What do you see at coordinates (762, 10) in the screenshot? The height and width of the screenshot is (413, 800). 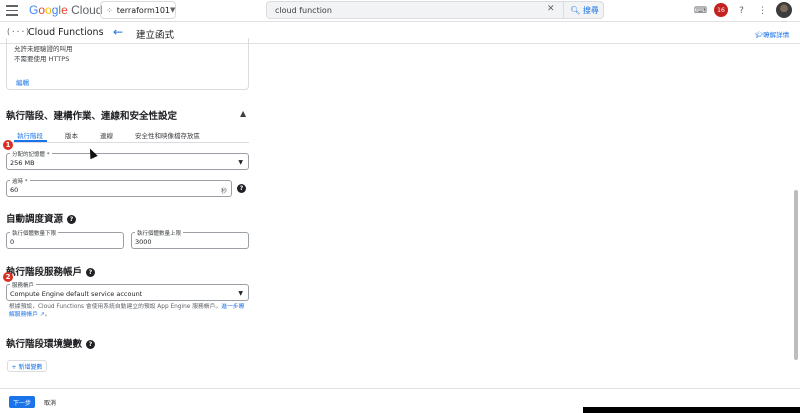 I see `more-vert-icon: ⋮` at bounding box center [762, 10].